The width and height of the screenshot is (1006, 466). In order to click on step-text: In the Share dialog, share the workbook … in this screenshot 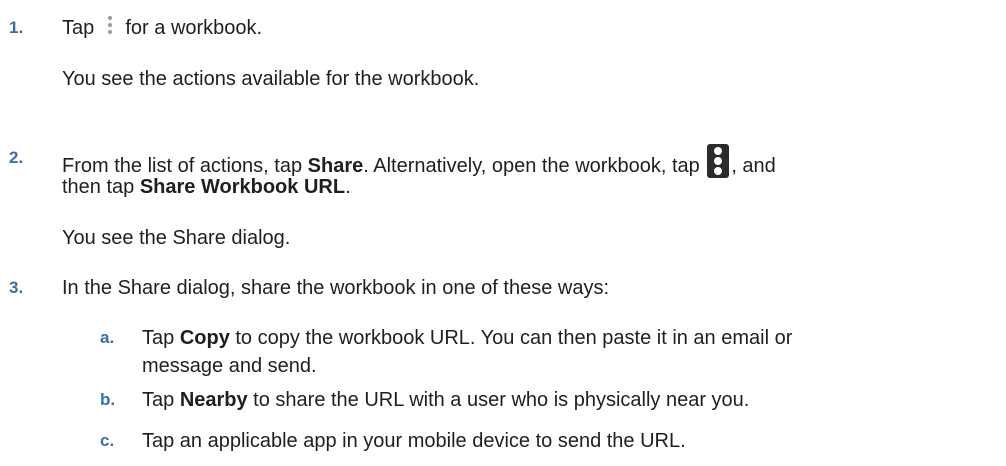, I will do `click(336, 288)`.